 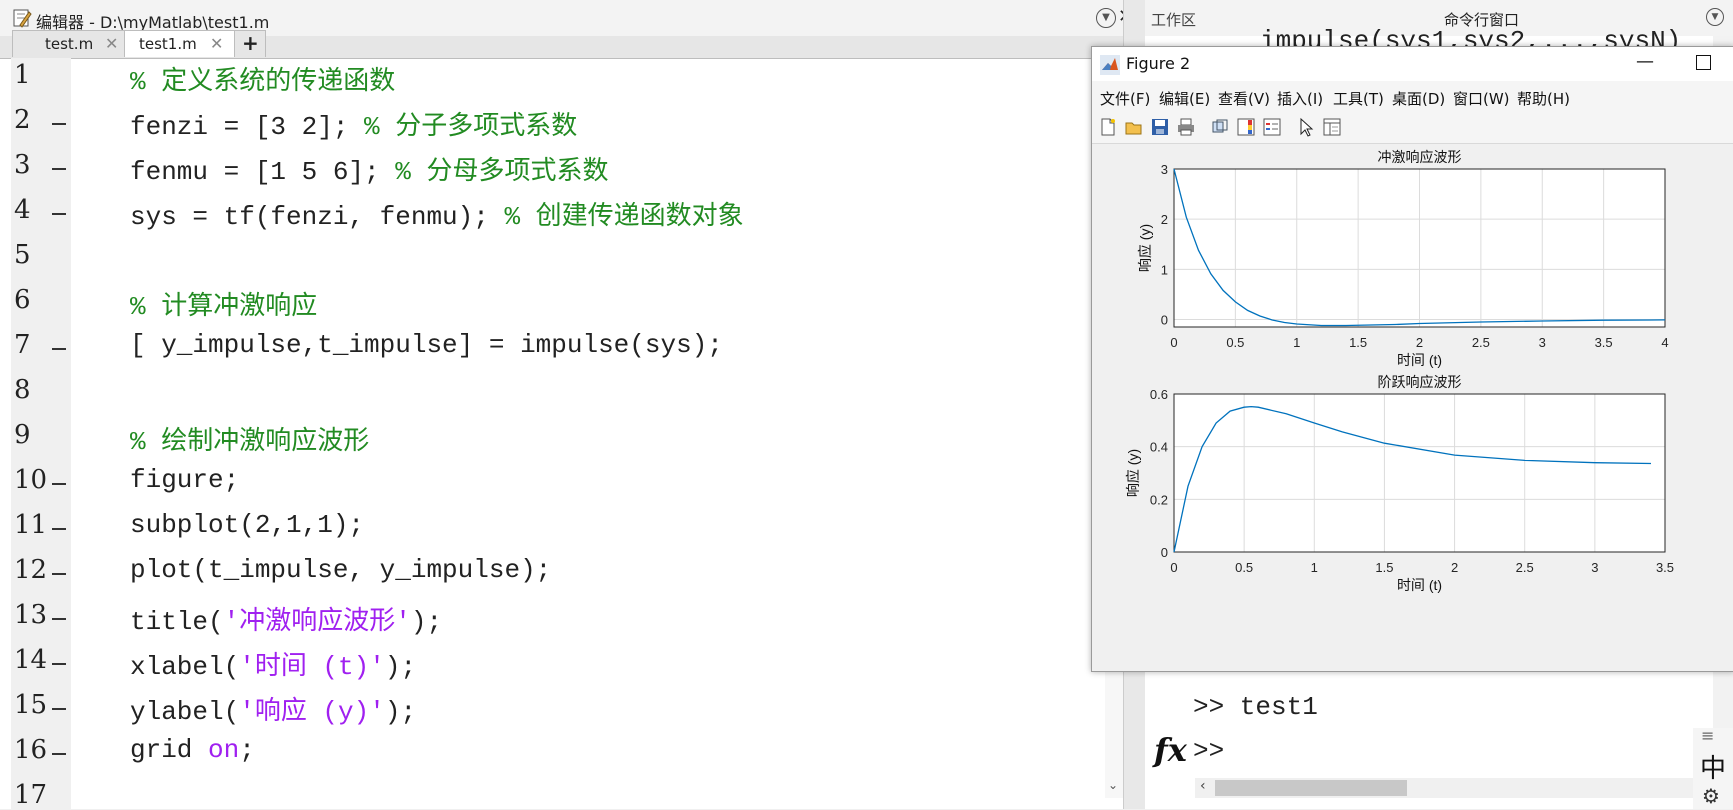 What do you see at coordinates (1272, 127) in the screenshot?
I see `legend-icon` at bounding box center [1272, 127].